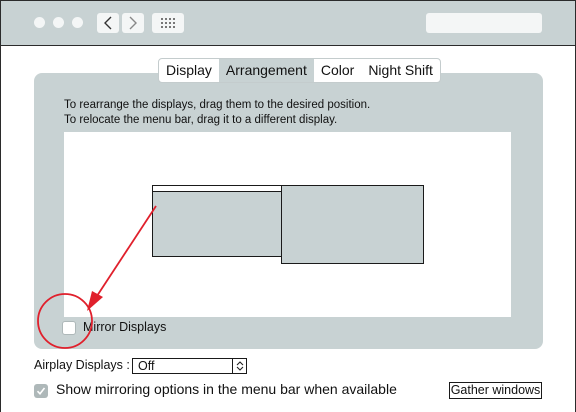 The height and width of the screenshot is (412, 576). I want to click on primary-display, so click(217, 221).